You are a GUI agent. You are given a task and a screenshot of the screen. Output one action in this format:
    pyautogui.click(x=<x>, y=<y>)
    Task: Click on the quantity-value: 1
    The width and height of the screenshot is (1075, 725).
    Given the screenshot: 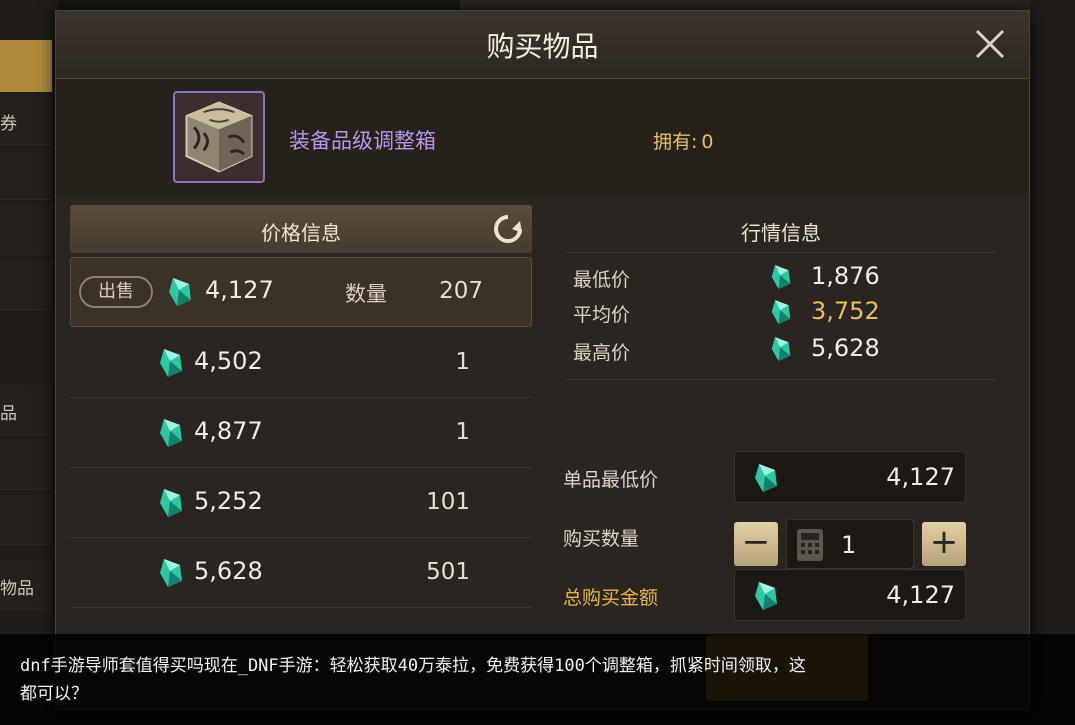 What is the action you would take?
    pyautogui.click(x=849, y=545)
    